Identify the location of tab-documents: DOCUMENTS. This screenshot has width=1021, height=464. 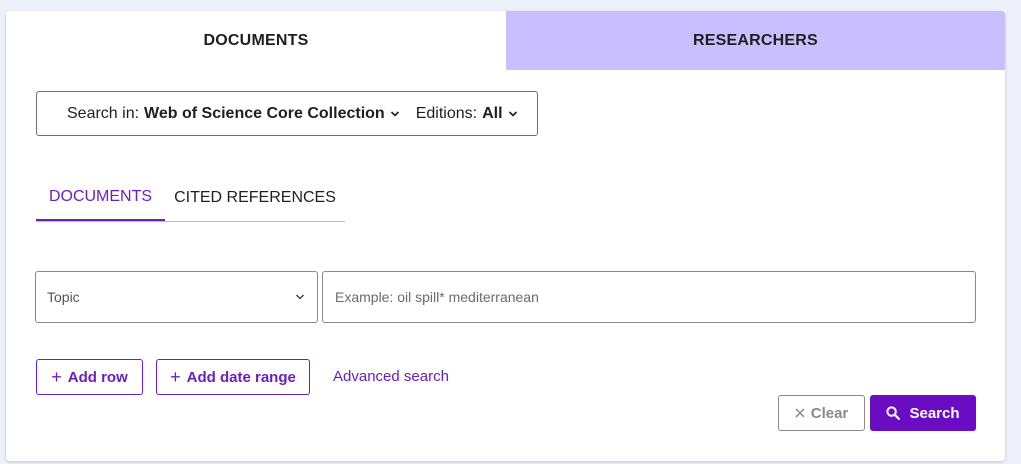
(256, 40).